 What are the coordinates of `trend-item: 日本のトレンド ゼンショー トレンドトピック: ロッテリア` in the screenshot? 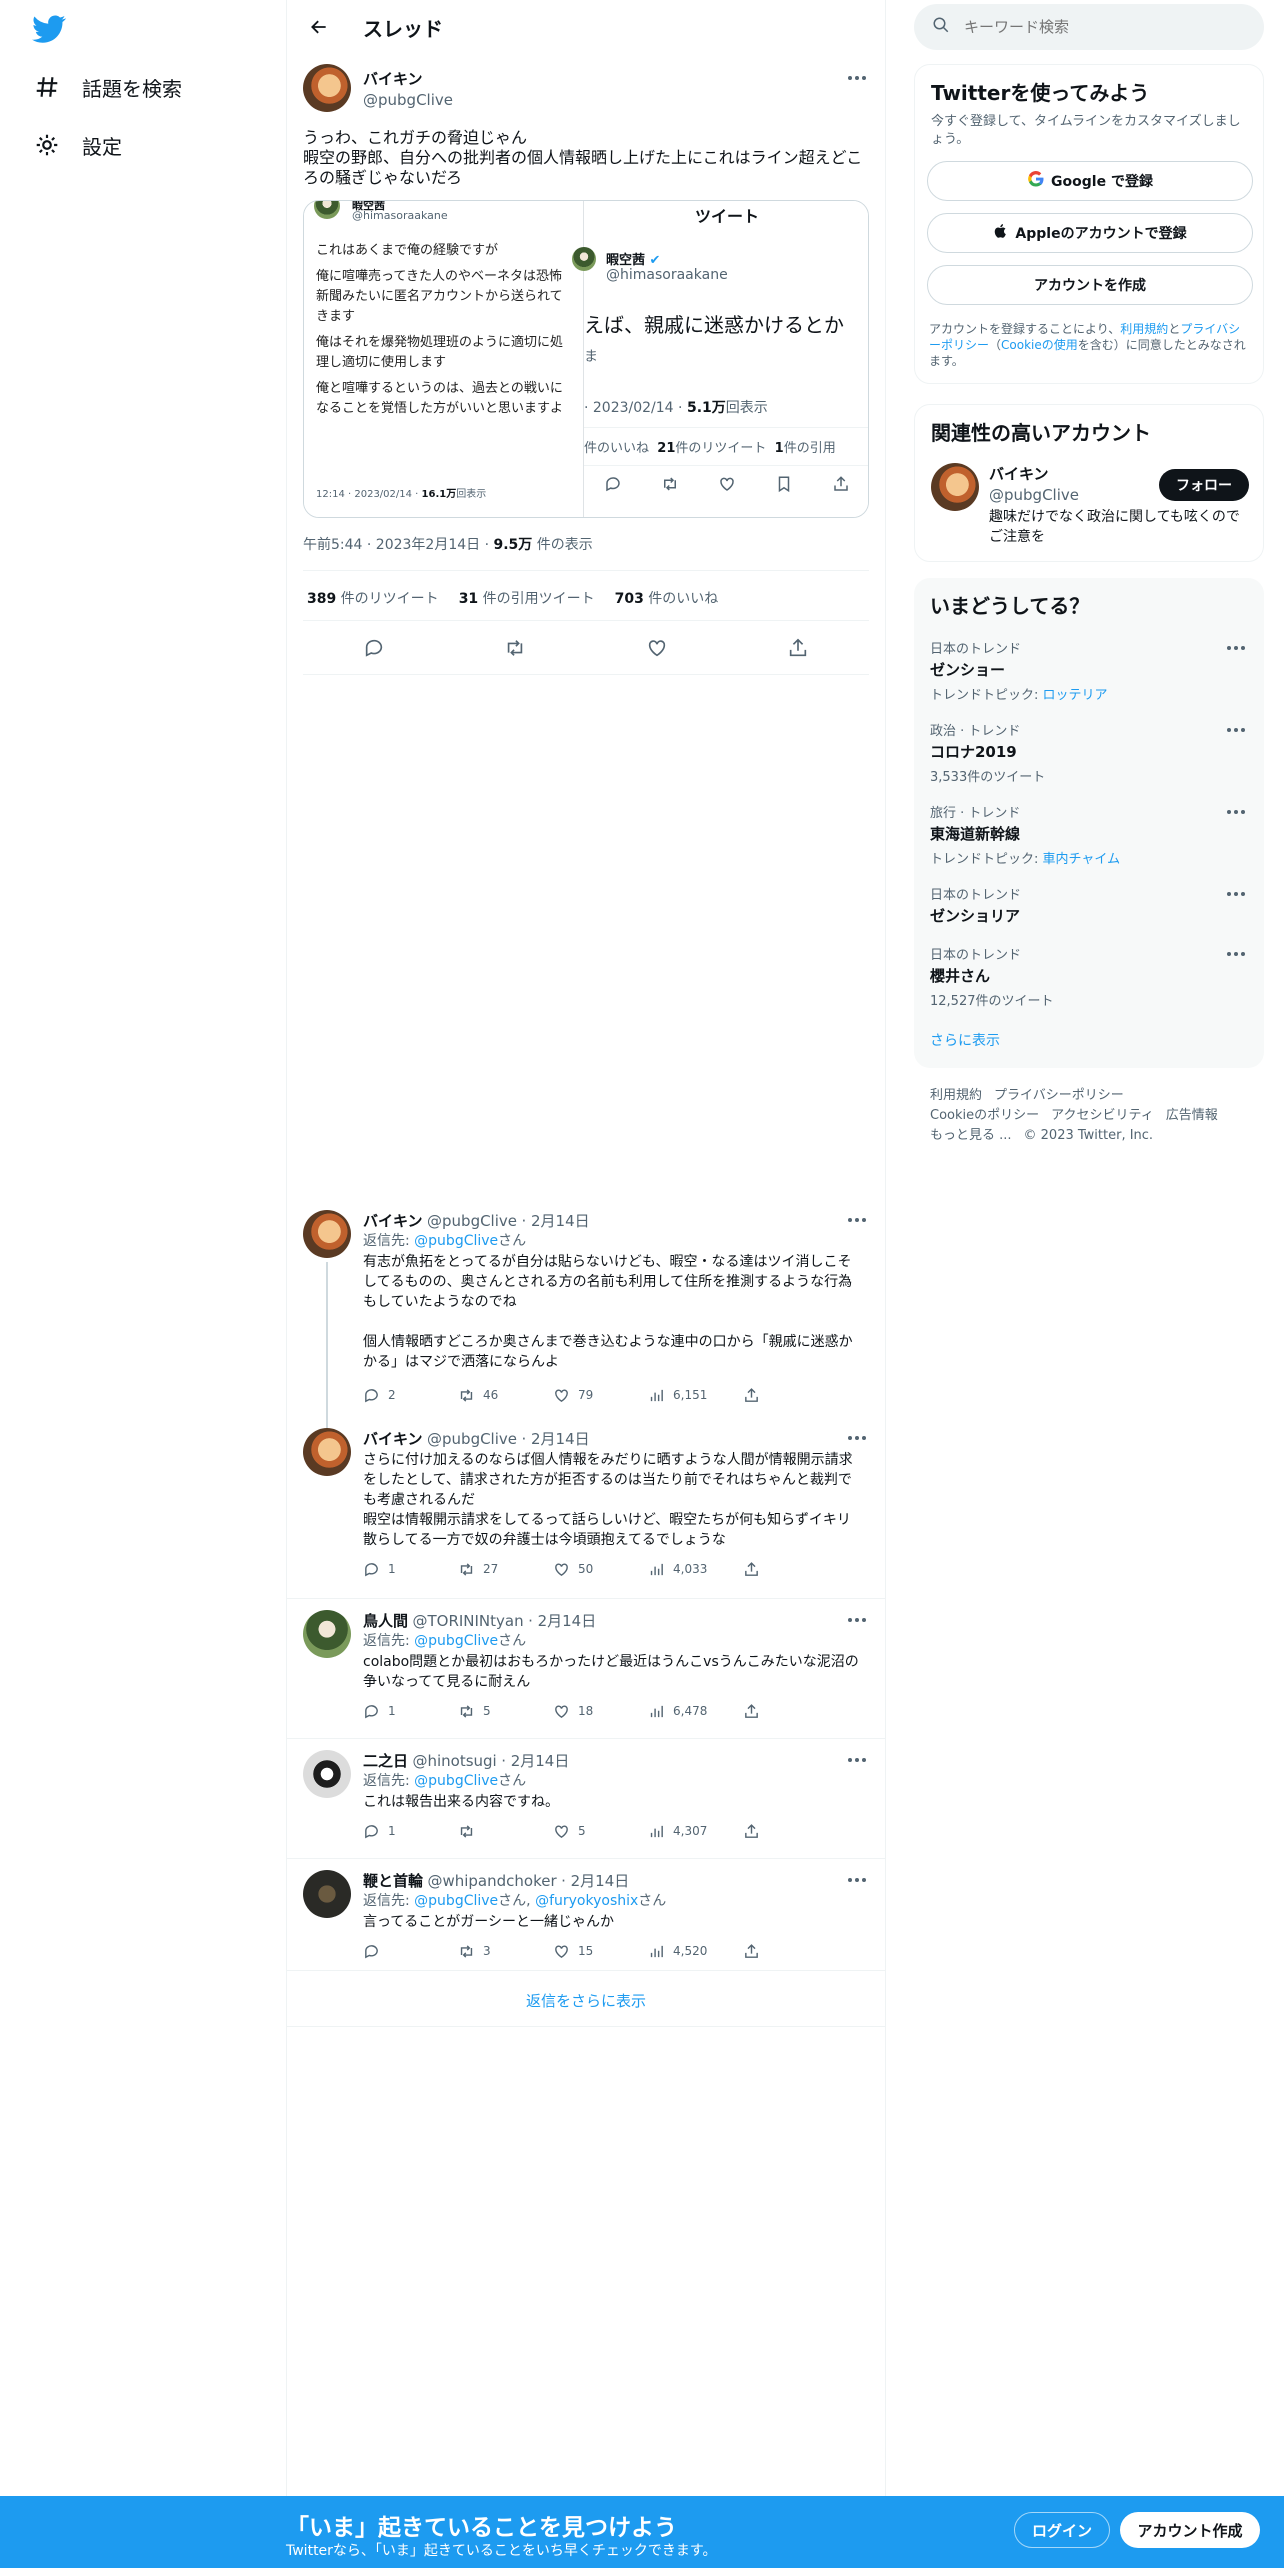 It's located at (1090, 670).